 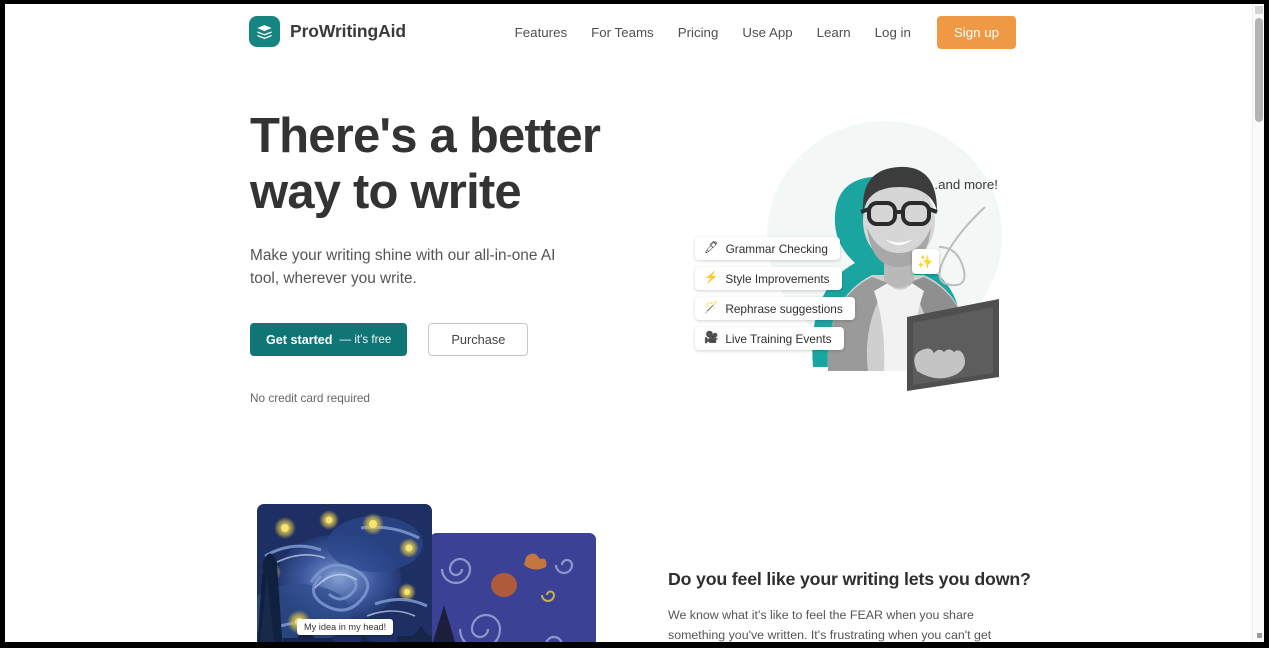 What do you see at coordinates (976, 32) in the screenshot?
I see `sign-up-button: Sign up` at bounding box center [976, 32].